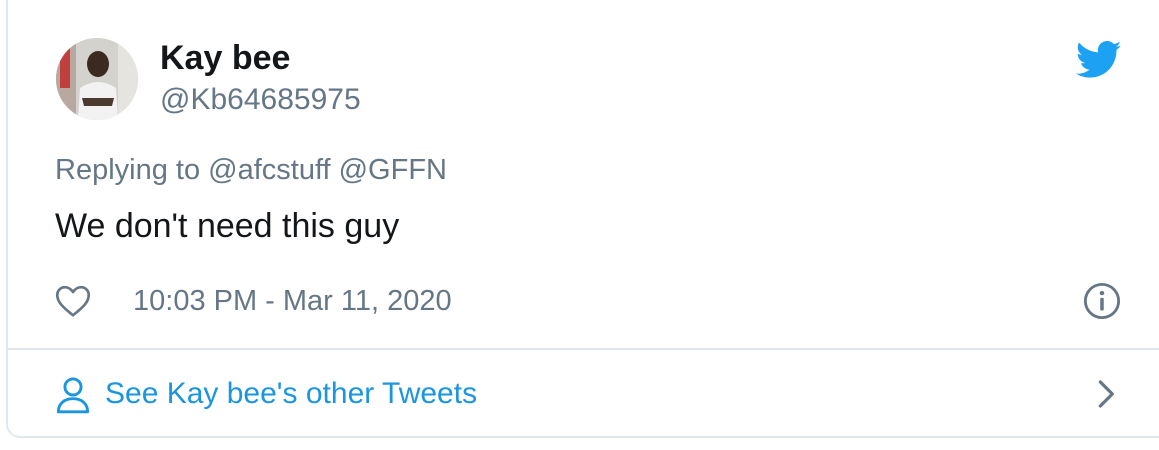 The width and height of the screenshot is (1159, 450). I want to click on avatar, so click(97, 79).